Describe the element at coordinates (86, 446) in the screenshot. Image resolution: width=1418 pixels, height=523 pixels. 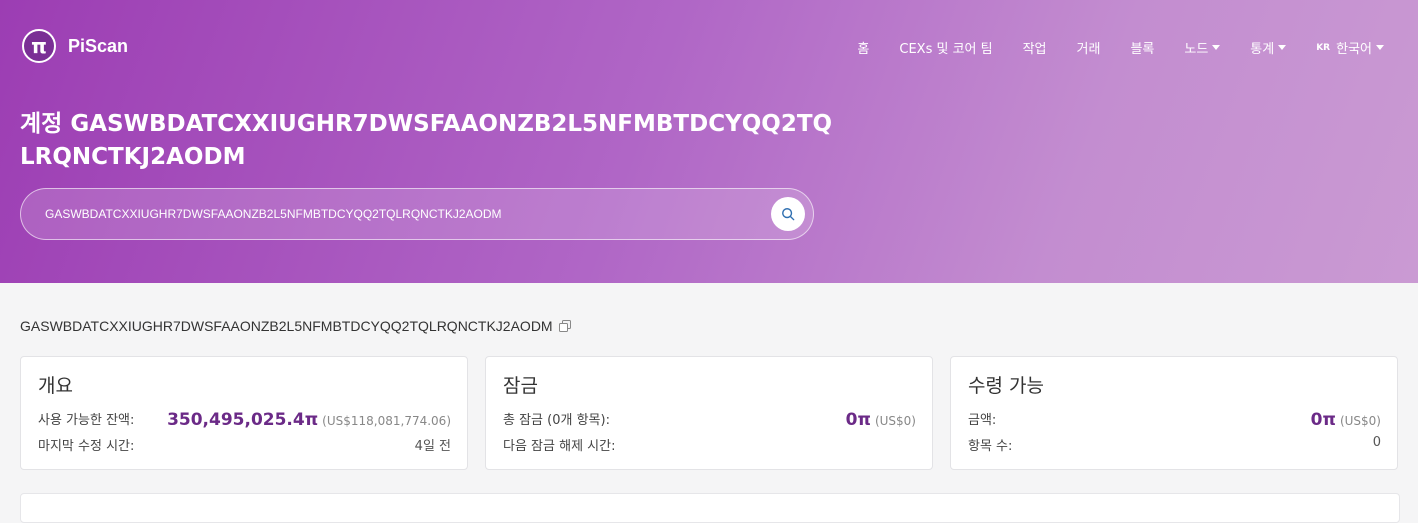
I see `last-modified-label: 마지막 수정 시간:` at that location.